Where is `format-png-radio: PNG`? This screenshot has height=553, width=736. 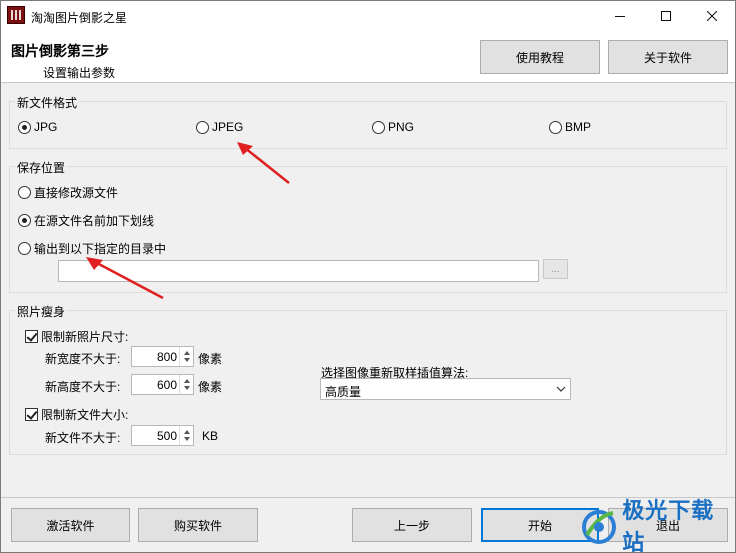
format-png-radio: PNG is located at coordinates (393, 127).